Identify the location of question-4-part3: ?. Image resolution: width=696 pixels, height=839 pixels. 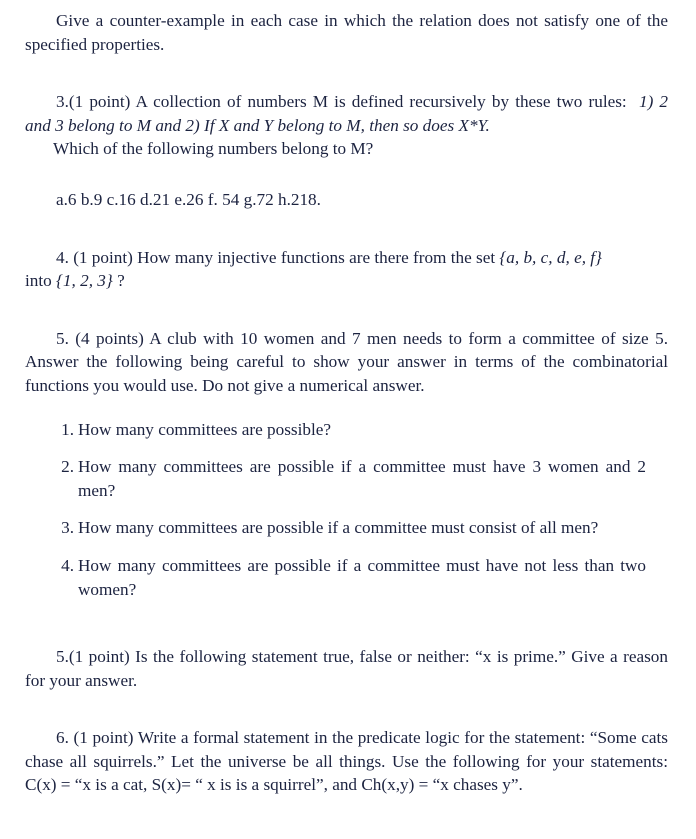
(118, 281).